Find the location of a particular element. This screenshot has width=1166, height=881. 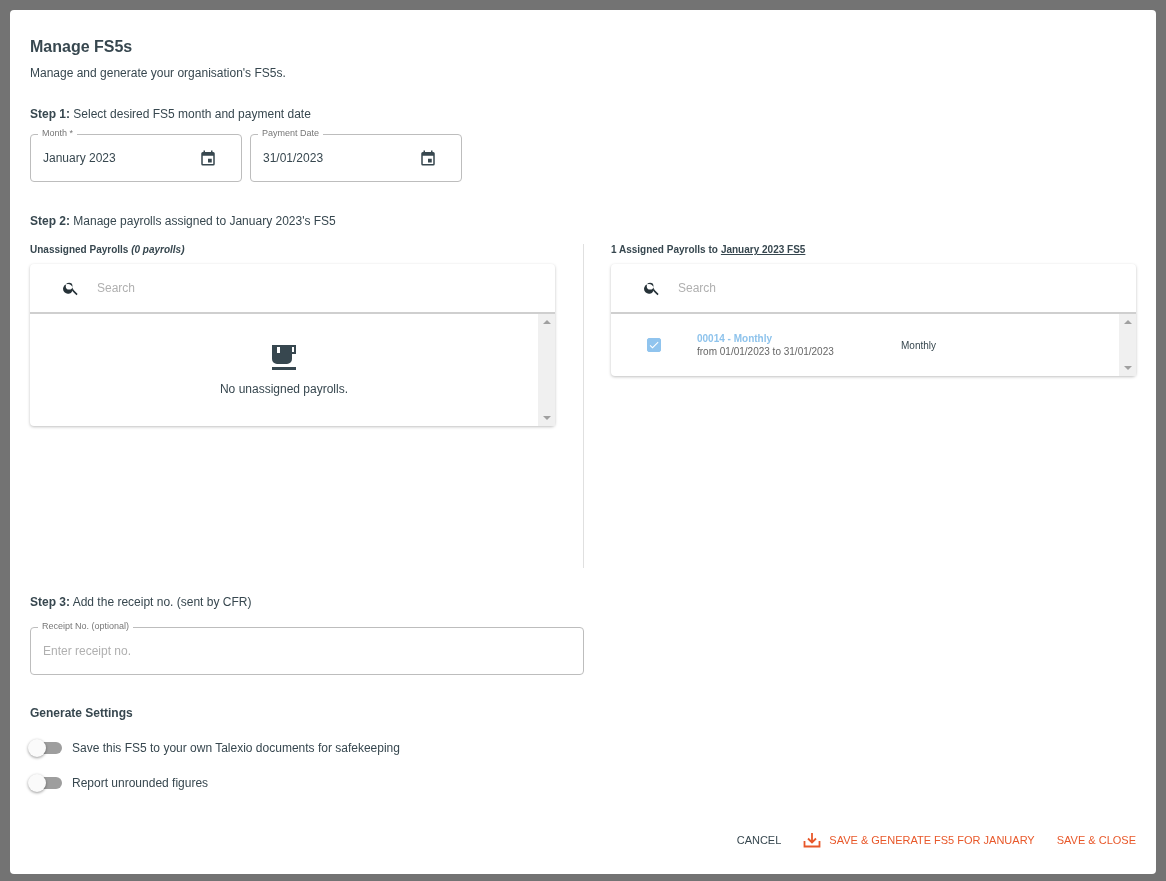

payroll-frequency: Monthly is located at coordinates (918, 345).